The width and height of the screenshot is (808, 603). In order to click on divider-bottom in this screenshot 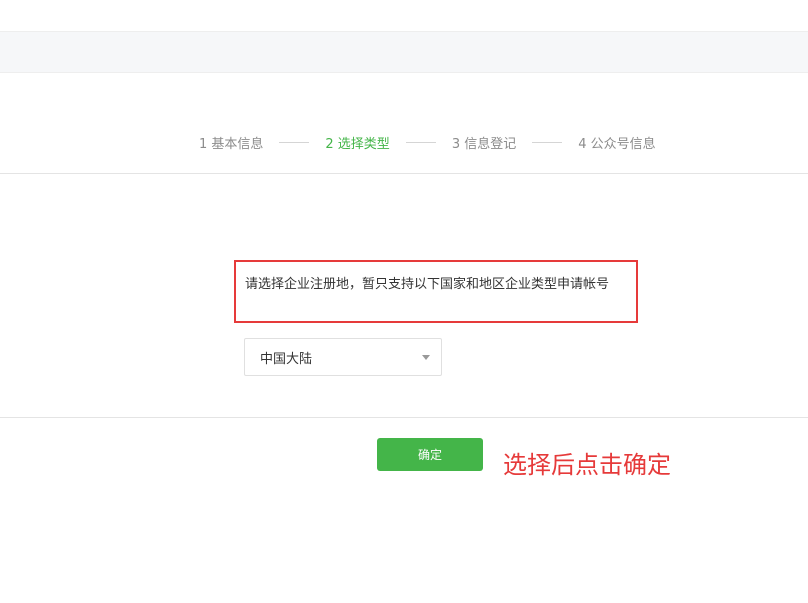, I will do `click(404, 417)`.